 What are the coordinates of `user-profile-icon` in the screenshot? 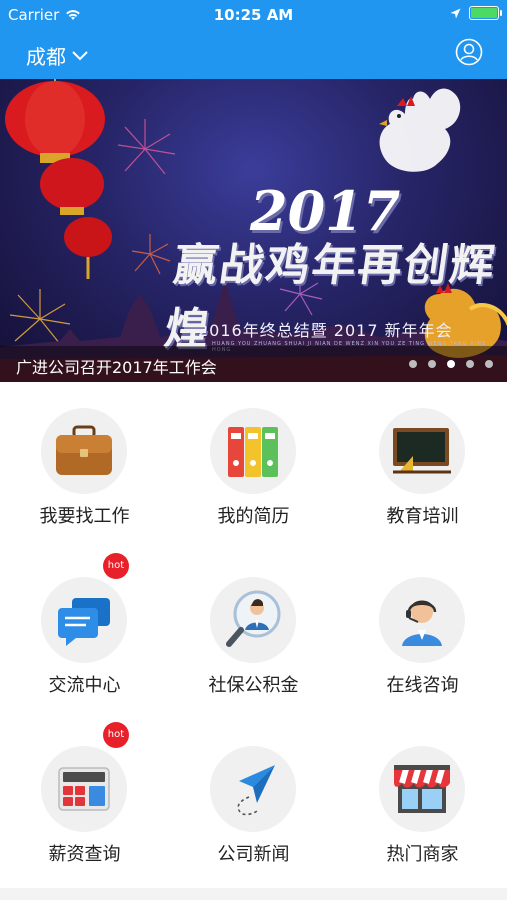 It's located at (469, 52).